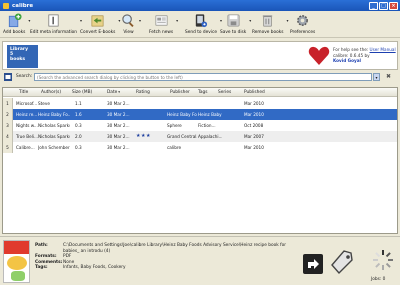 This screenshot has width=400, height=285. Describe the element at coordinates (41, 245) in the screenshot. I see `path-label: Path:` at that location.